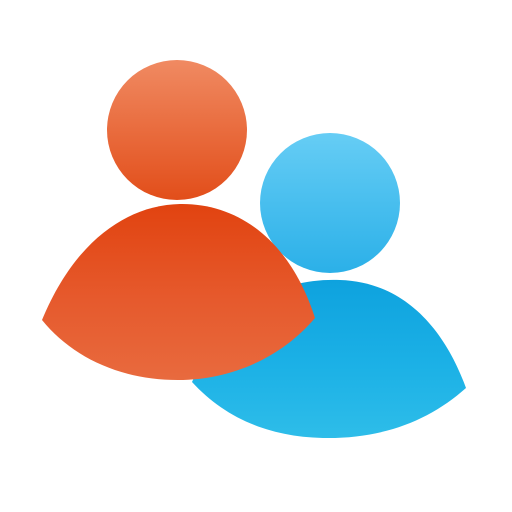  Describe the element at coordinates (330, 203) in the screenshot. I see `blue-person-head` at that location.